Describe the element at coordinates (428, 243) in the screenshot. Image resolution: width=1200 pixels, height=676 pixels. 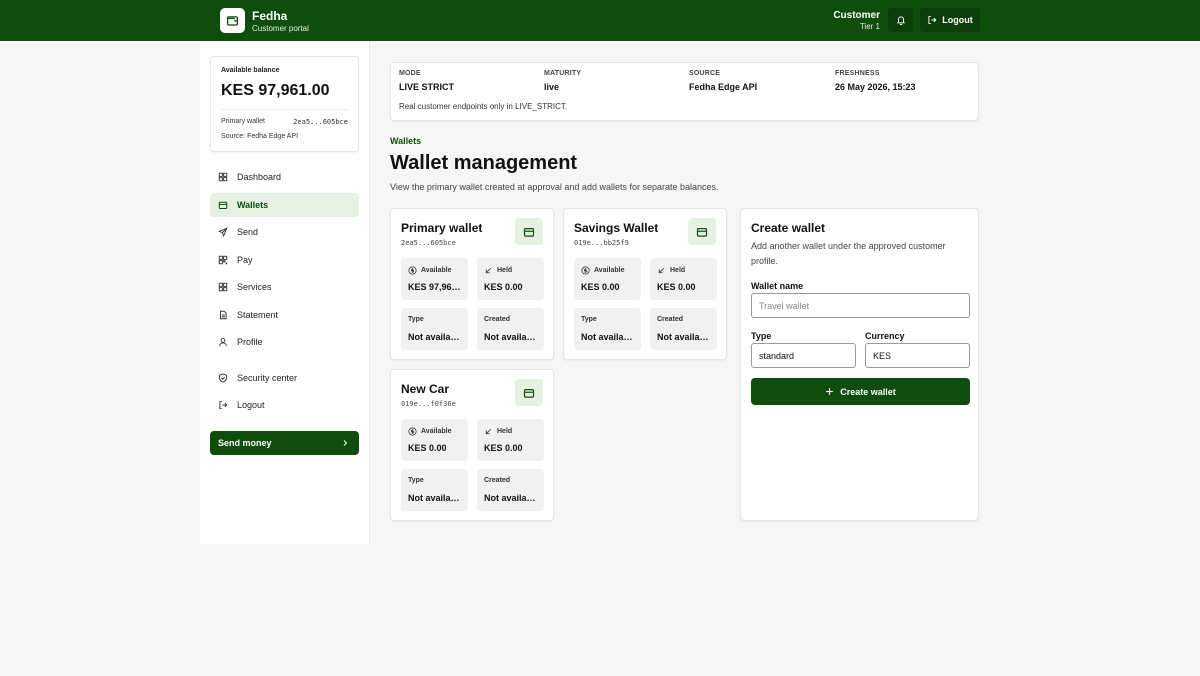
I see `wallet-id: 2ea5...605bce` at that location.